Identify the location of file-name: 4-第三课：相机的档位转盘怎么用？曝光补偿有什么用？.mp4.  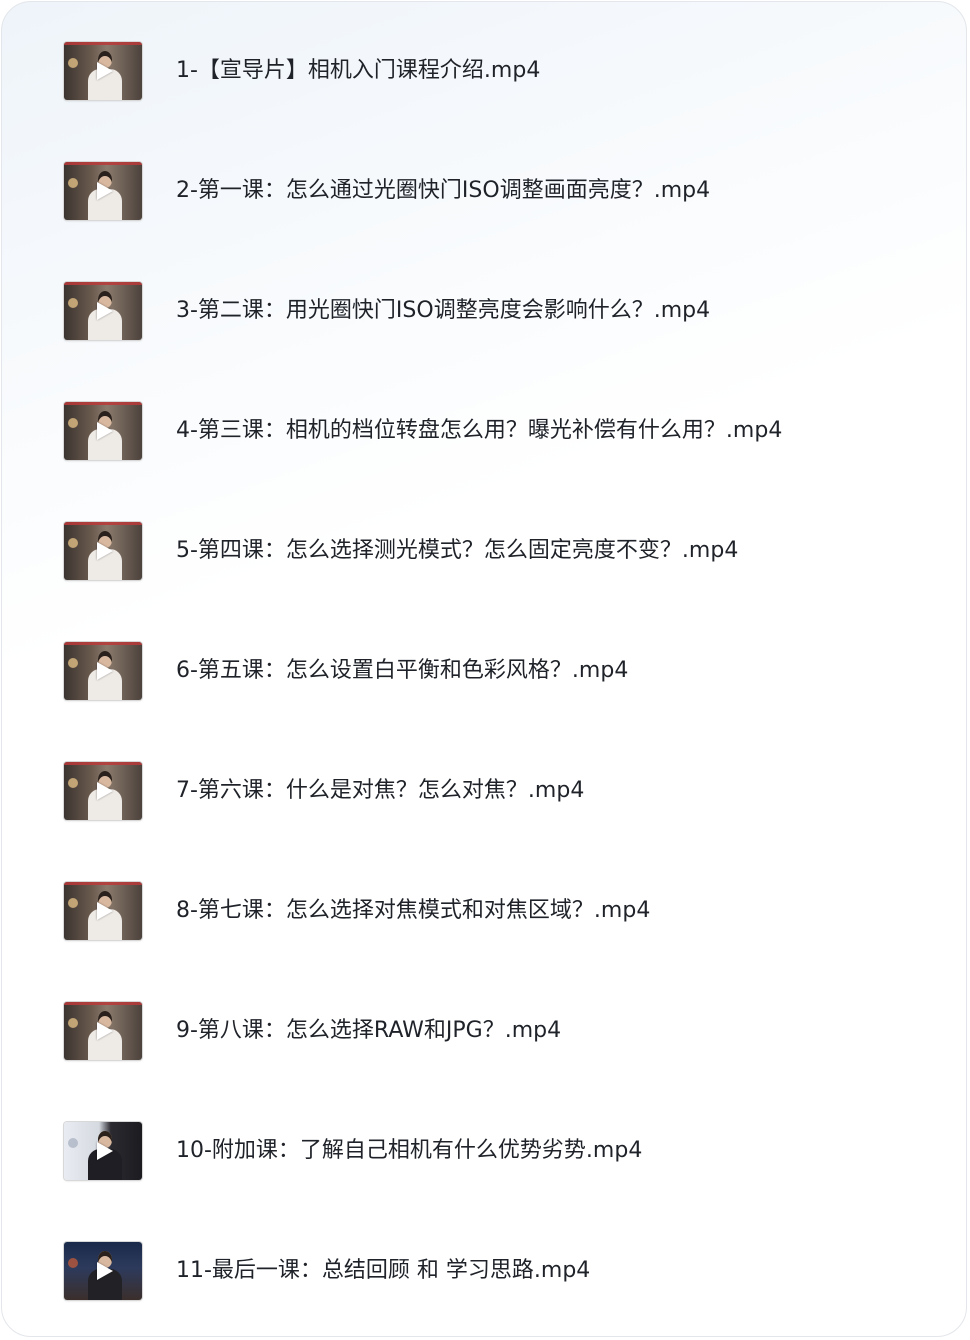
(479, 430).